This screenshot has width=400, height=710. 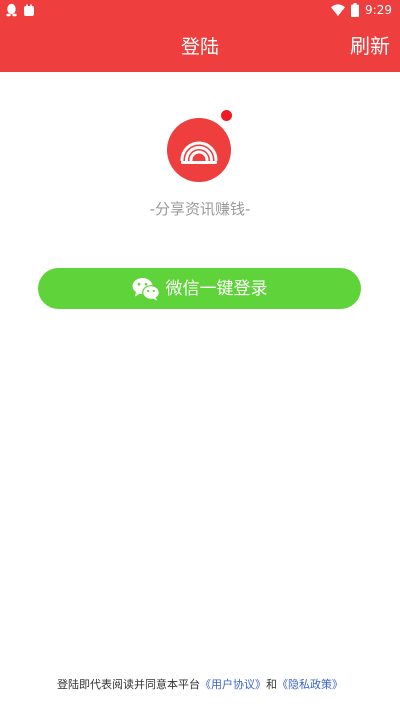 What do you see at coordinates (128, 684) in the screenshot?
I see `agreement-prefix: 登陆即代表阅读并同意本平台` at bounding box center [128, 684].